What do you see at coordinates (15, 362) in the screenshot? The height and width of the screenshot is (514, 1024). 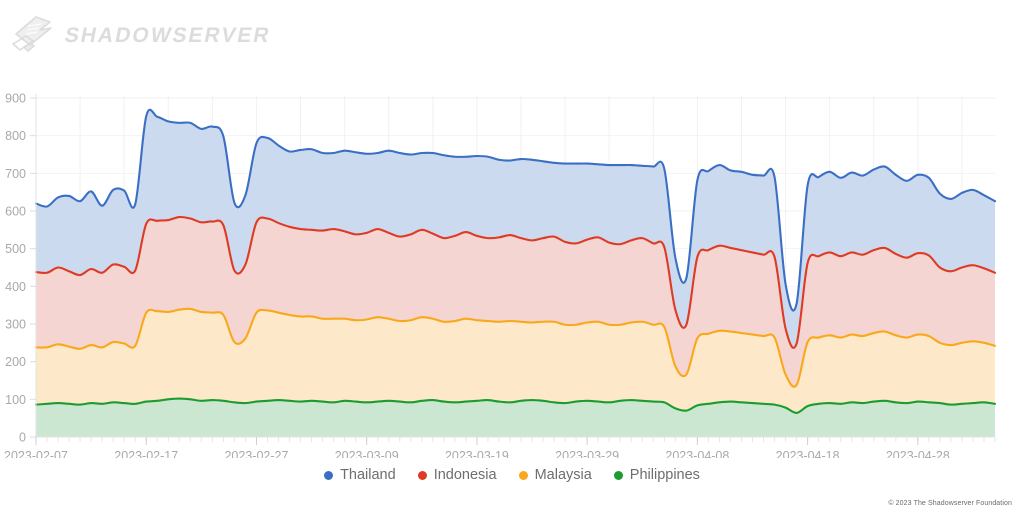 I see `y-axis-tick-label: 200` at bounding box center [15, 362].